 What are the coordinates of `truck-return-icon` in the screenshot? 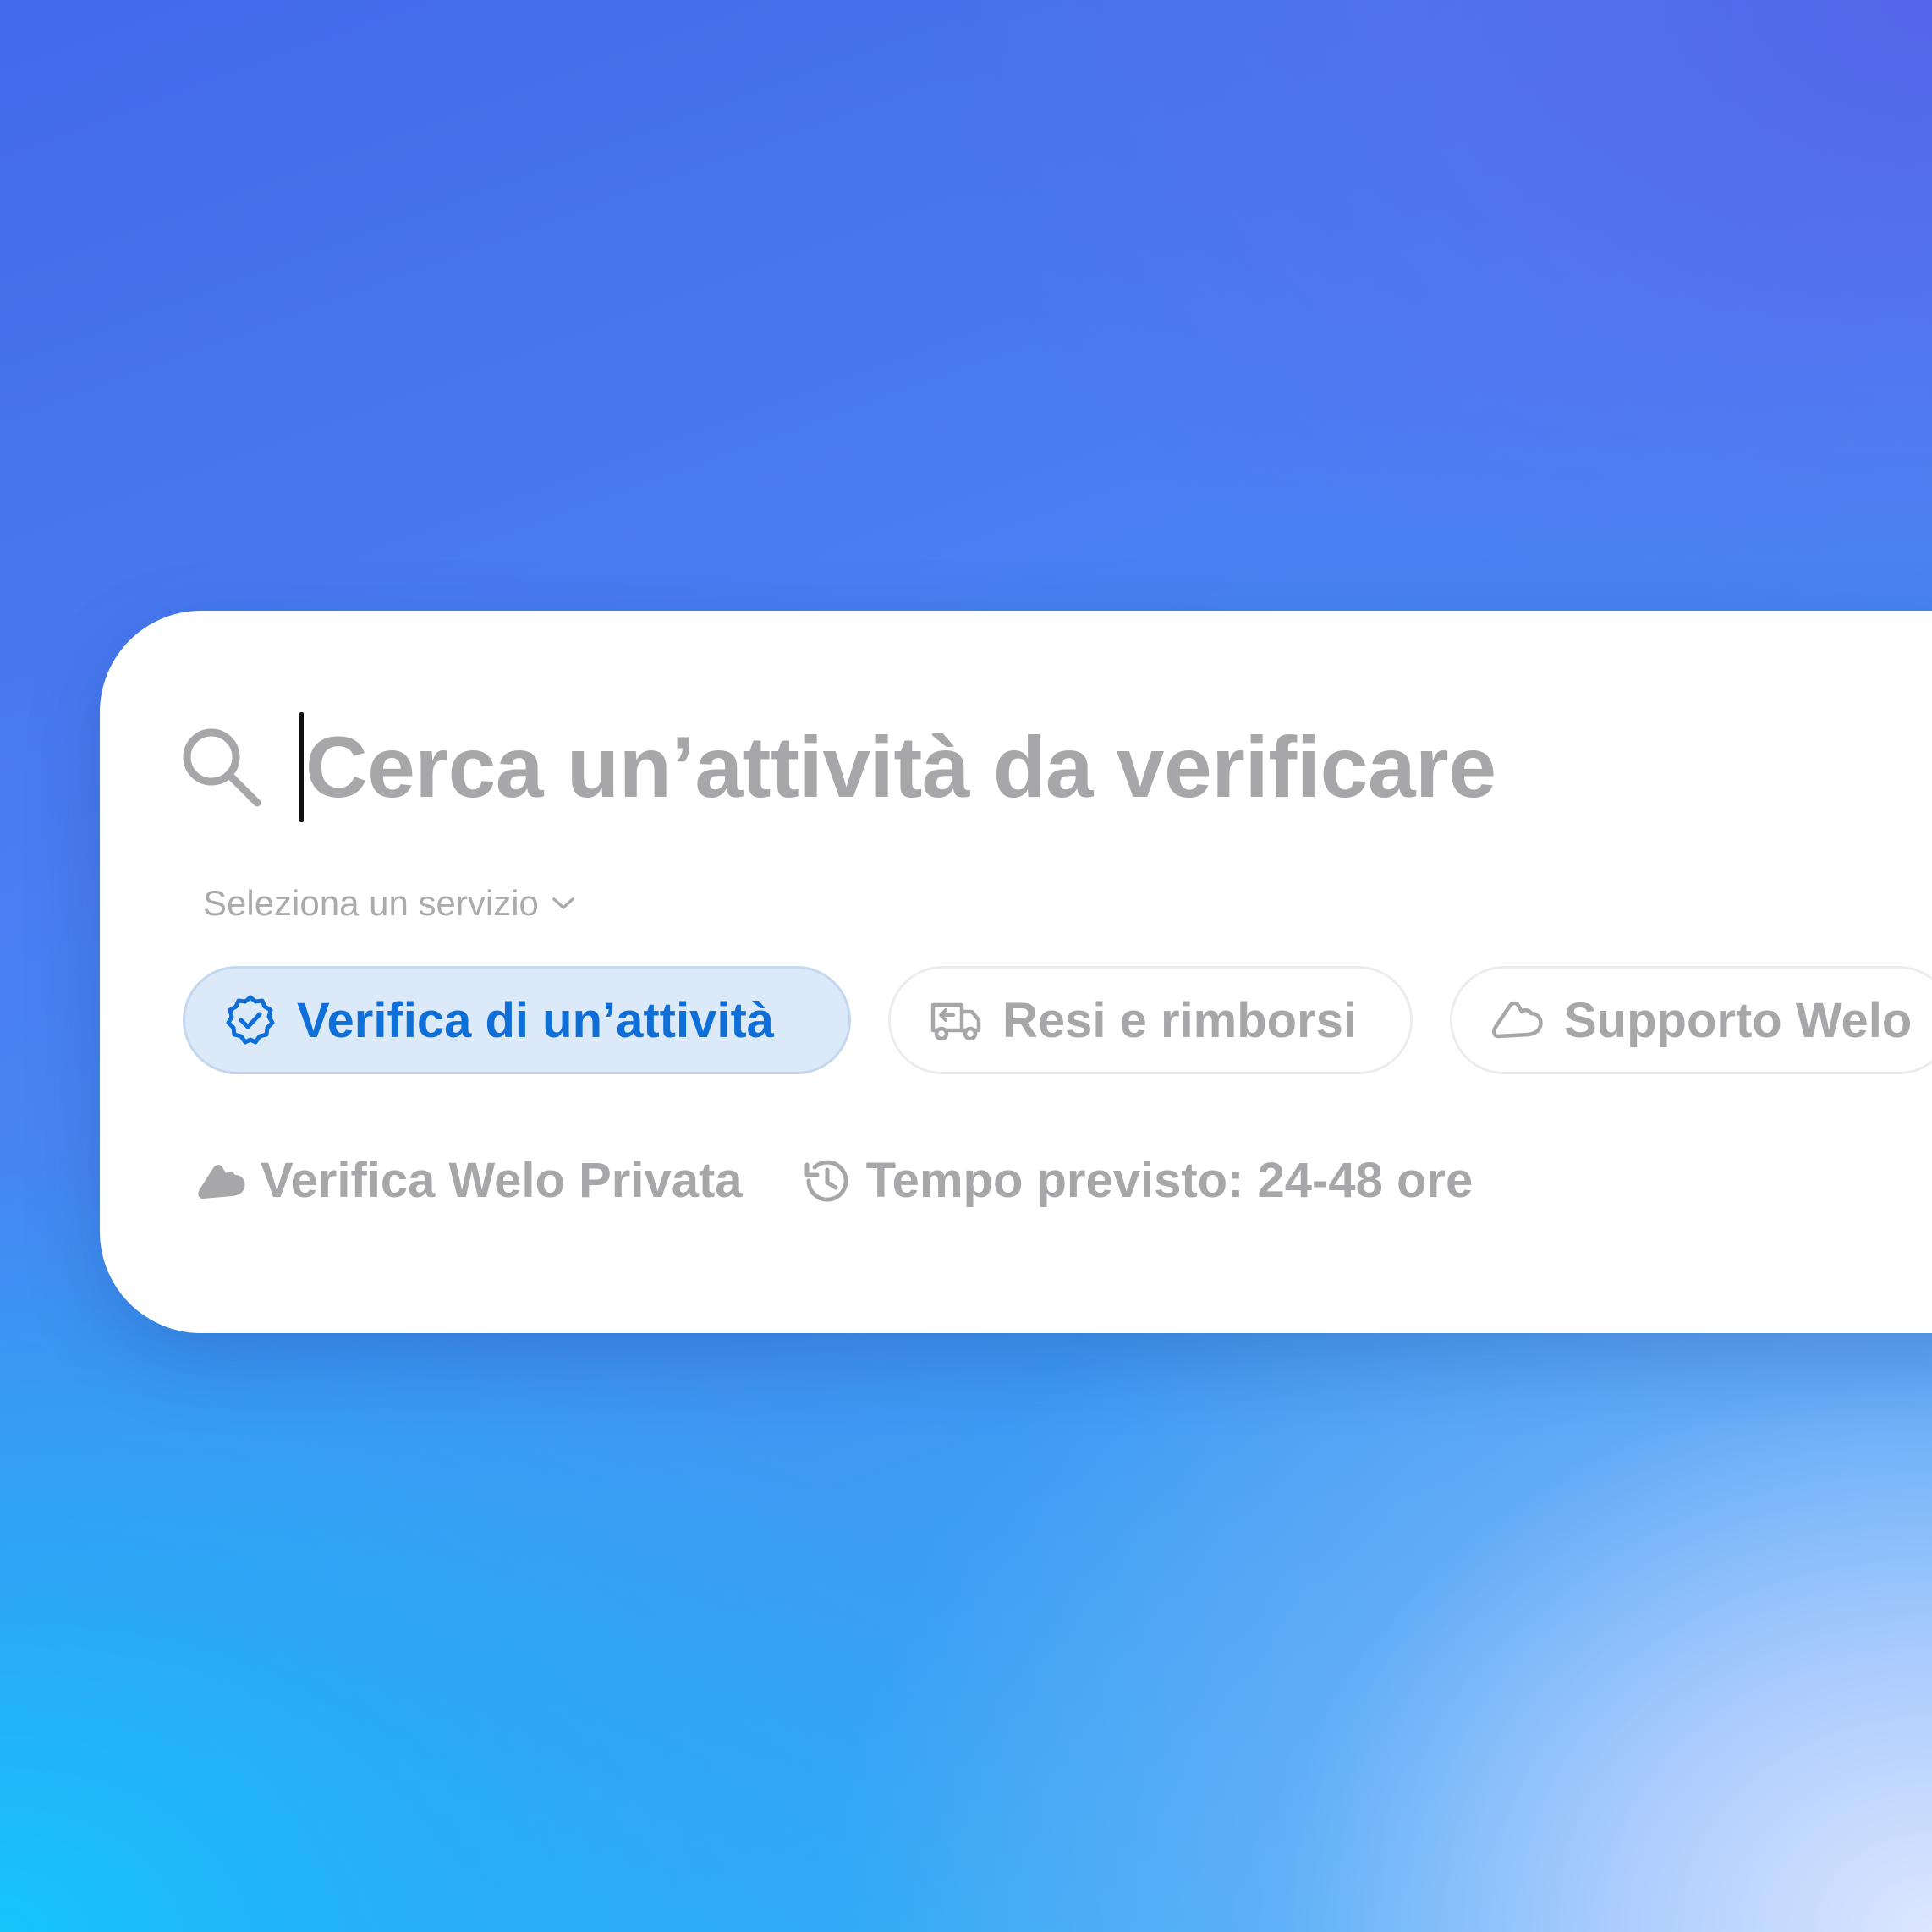 It's located at (956, 1020).